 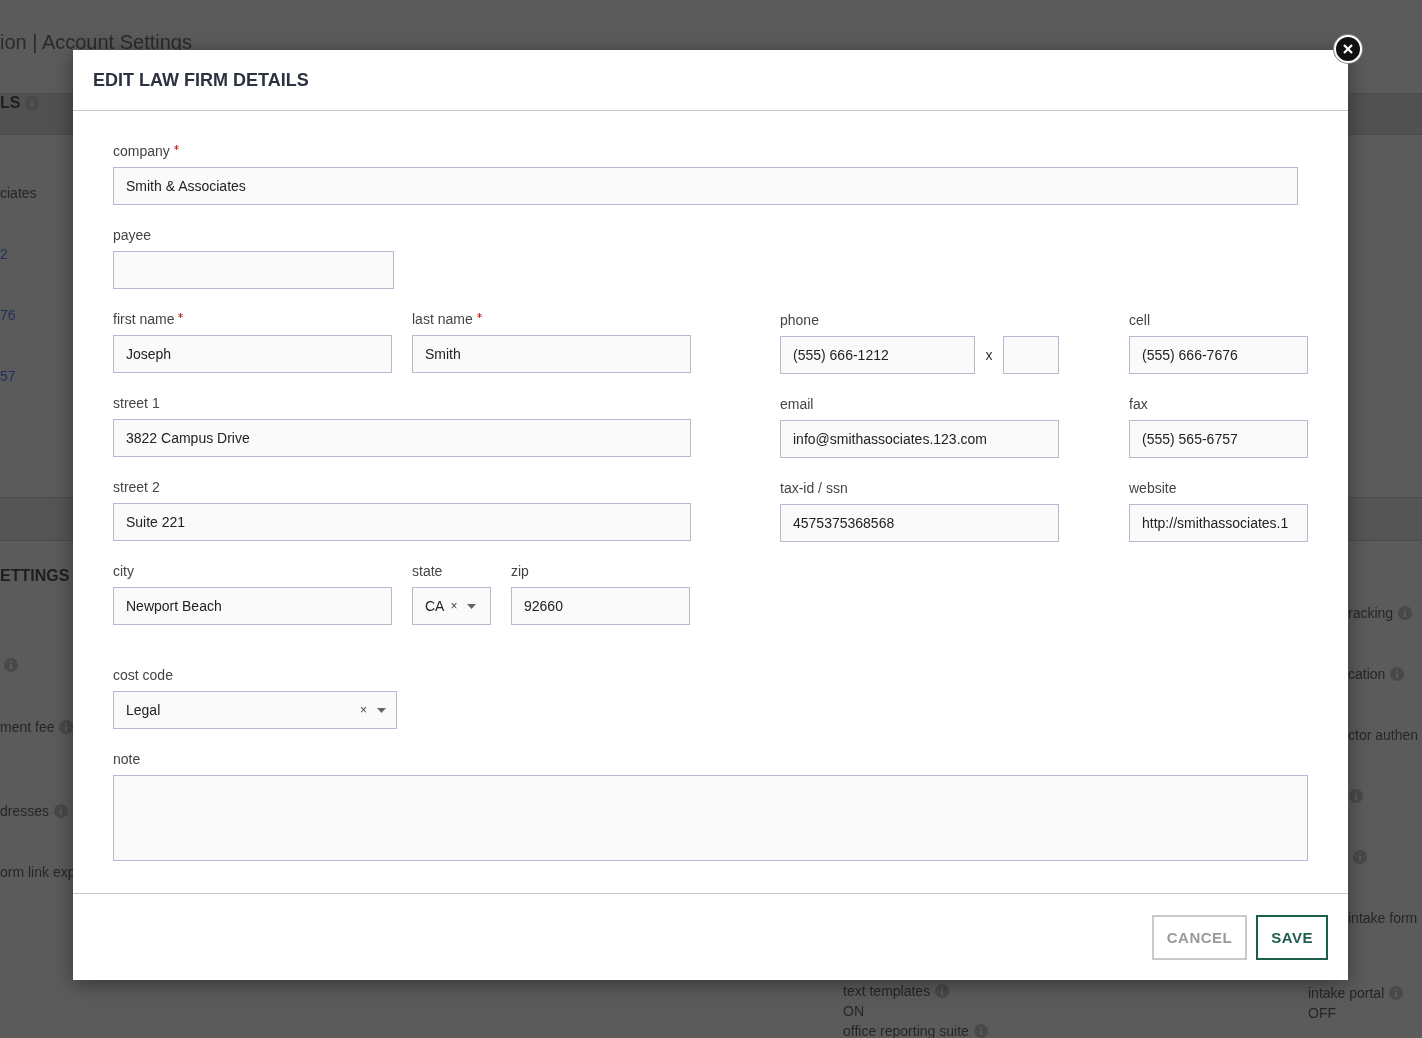 What do you see at coordinates (132, 235) in the screenshot?
I see `field-label: payee` at bounding box center [132, 235].